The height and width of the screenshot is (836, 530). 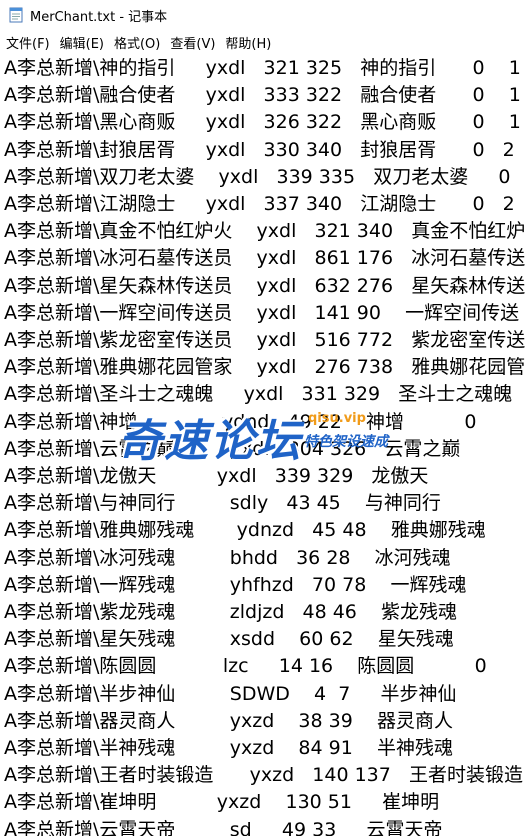 I want to click on text-line: A李总新增\王者时装锻造 yxzd 140 137 王者时装锻造, so click(x=263, y=775).